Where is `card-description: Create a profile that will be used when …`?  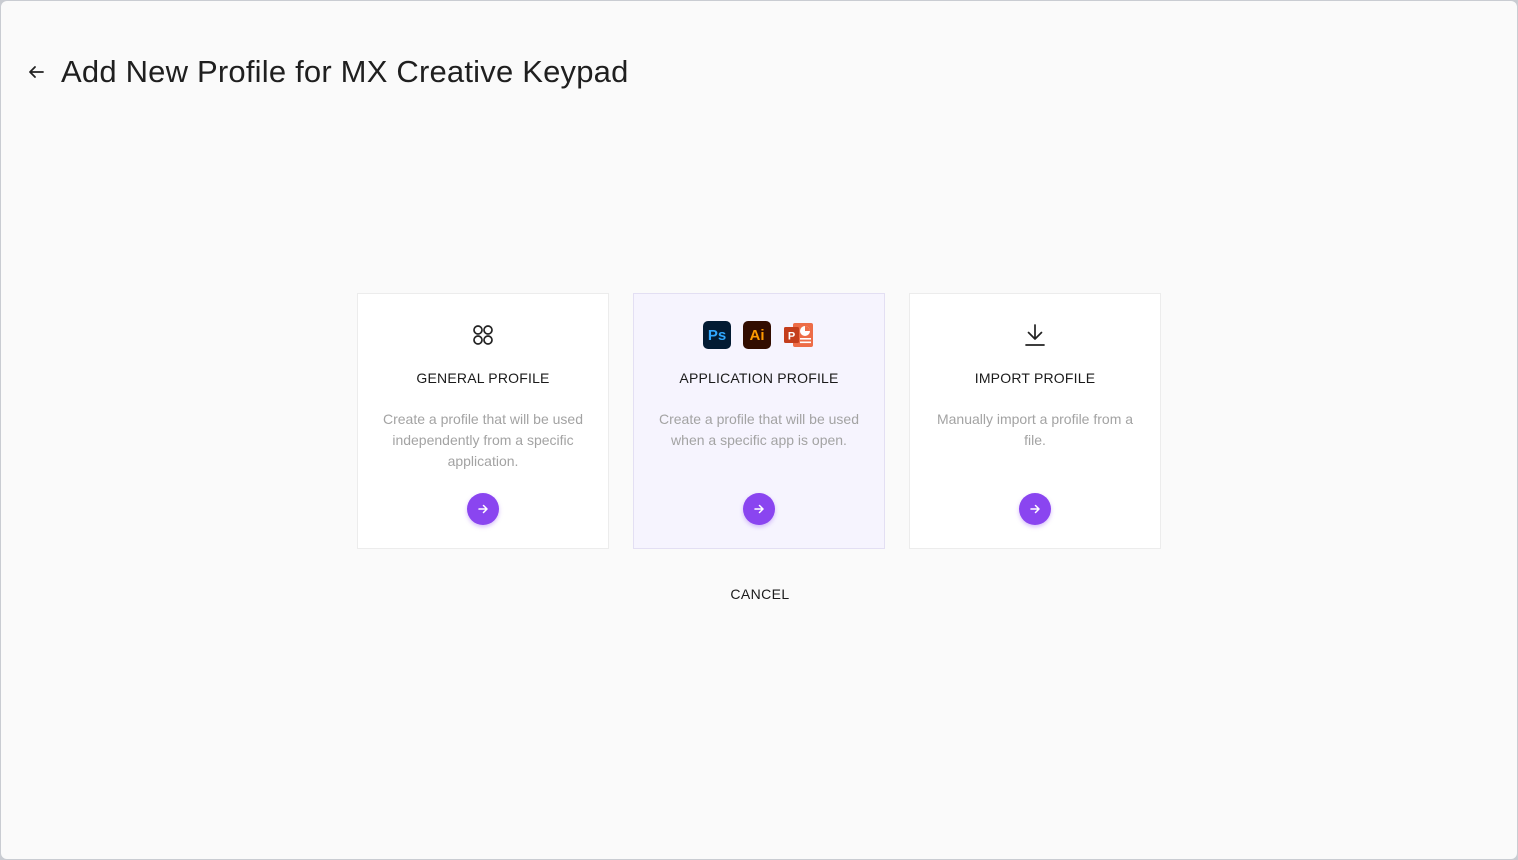 card-description: Create a profile that will be used when … is located at coordinates (759, 429).